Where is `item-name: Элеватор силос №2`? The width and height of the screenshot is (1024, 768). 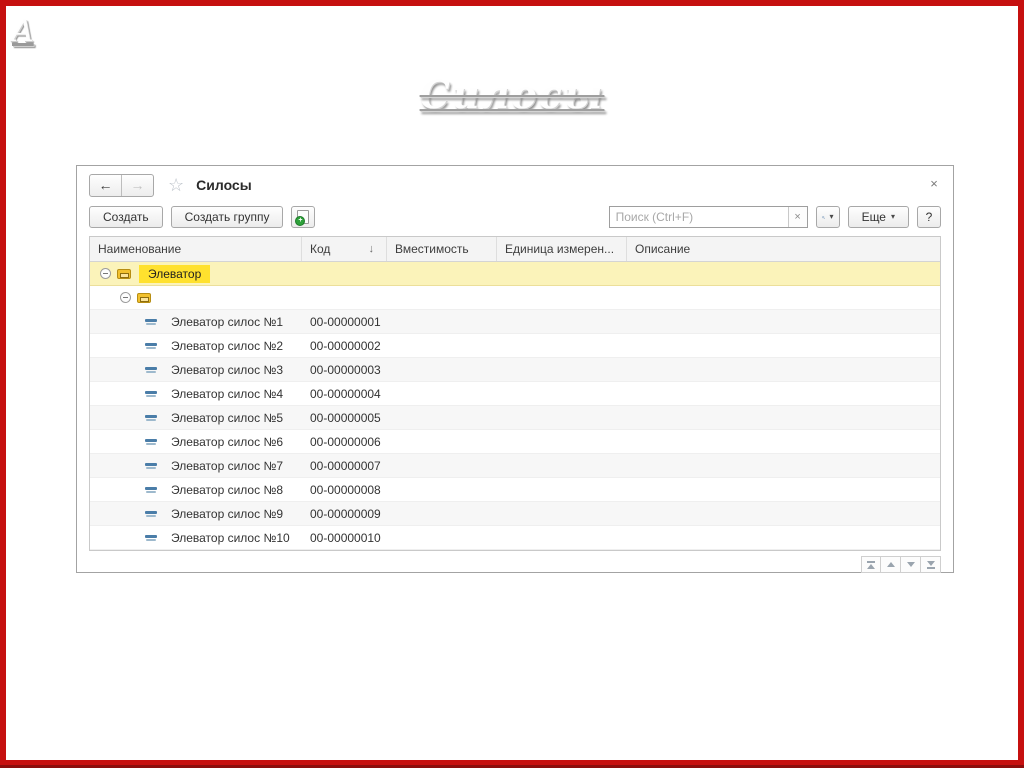 item-name: Элеватор силос №2 is located at coordinates (227, 345).